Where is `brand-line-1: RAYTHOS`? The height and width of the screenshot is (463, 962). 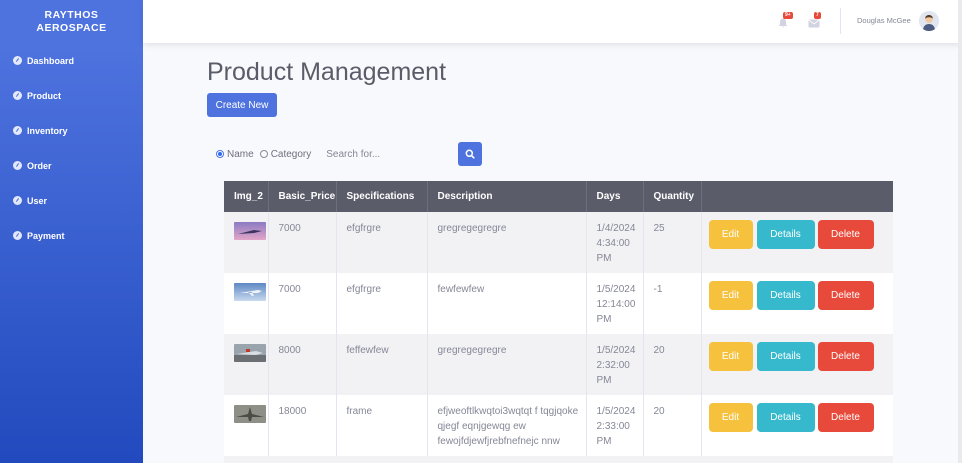
brand-line-1: RAYTHOS is located at coordinates (71, 15).